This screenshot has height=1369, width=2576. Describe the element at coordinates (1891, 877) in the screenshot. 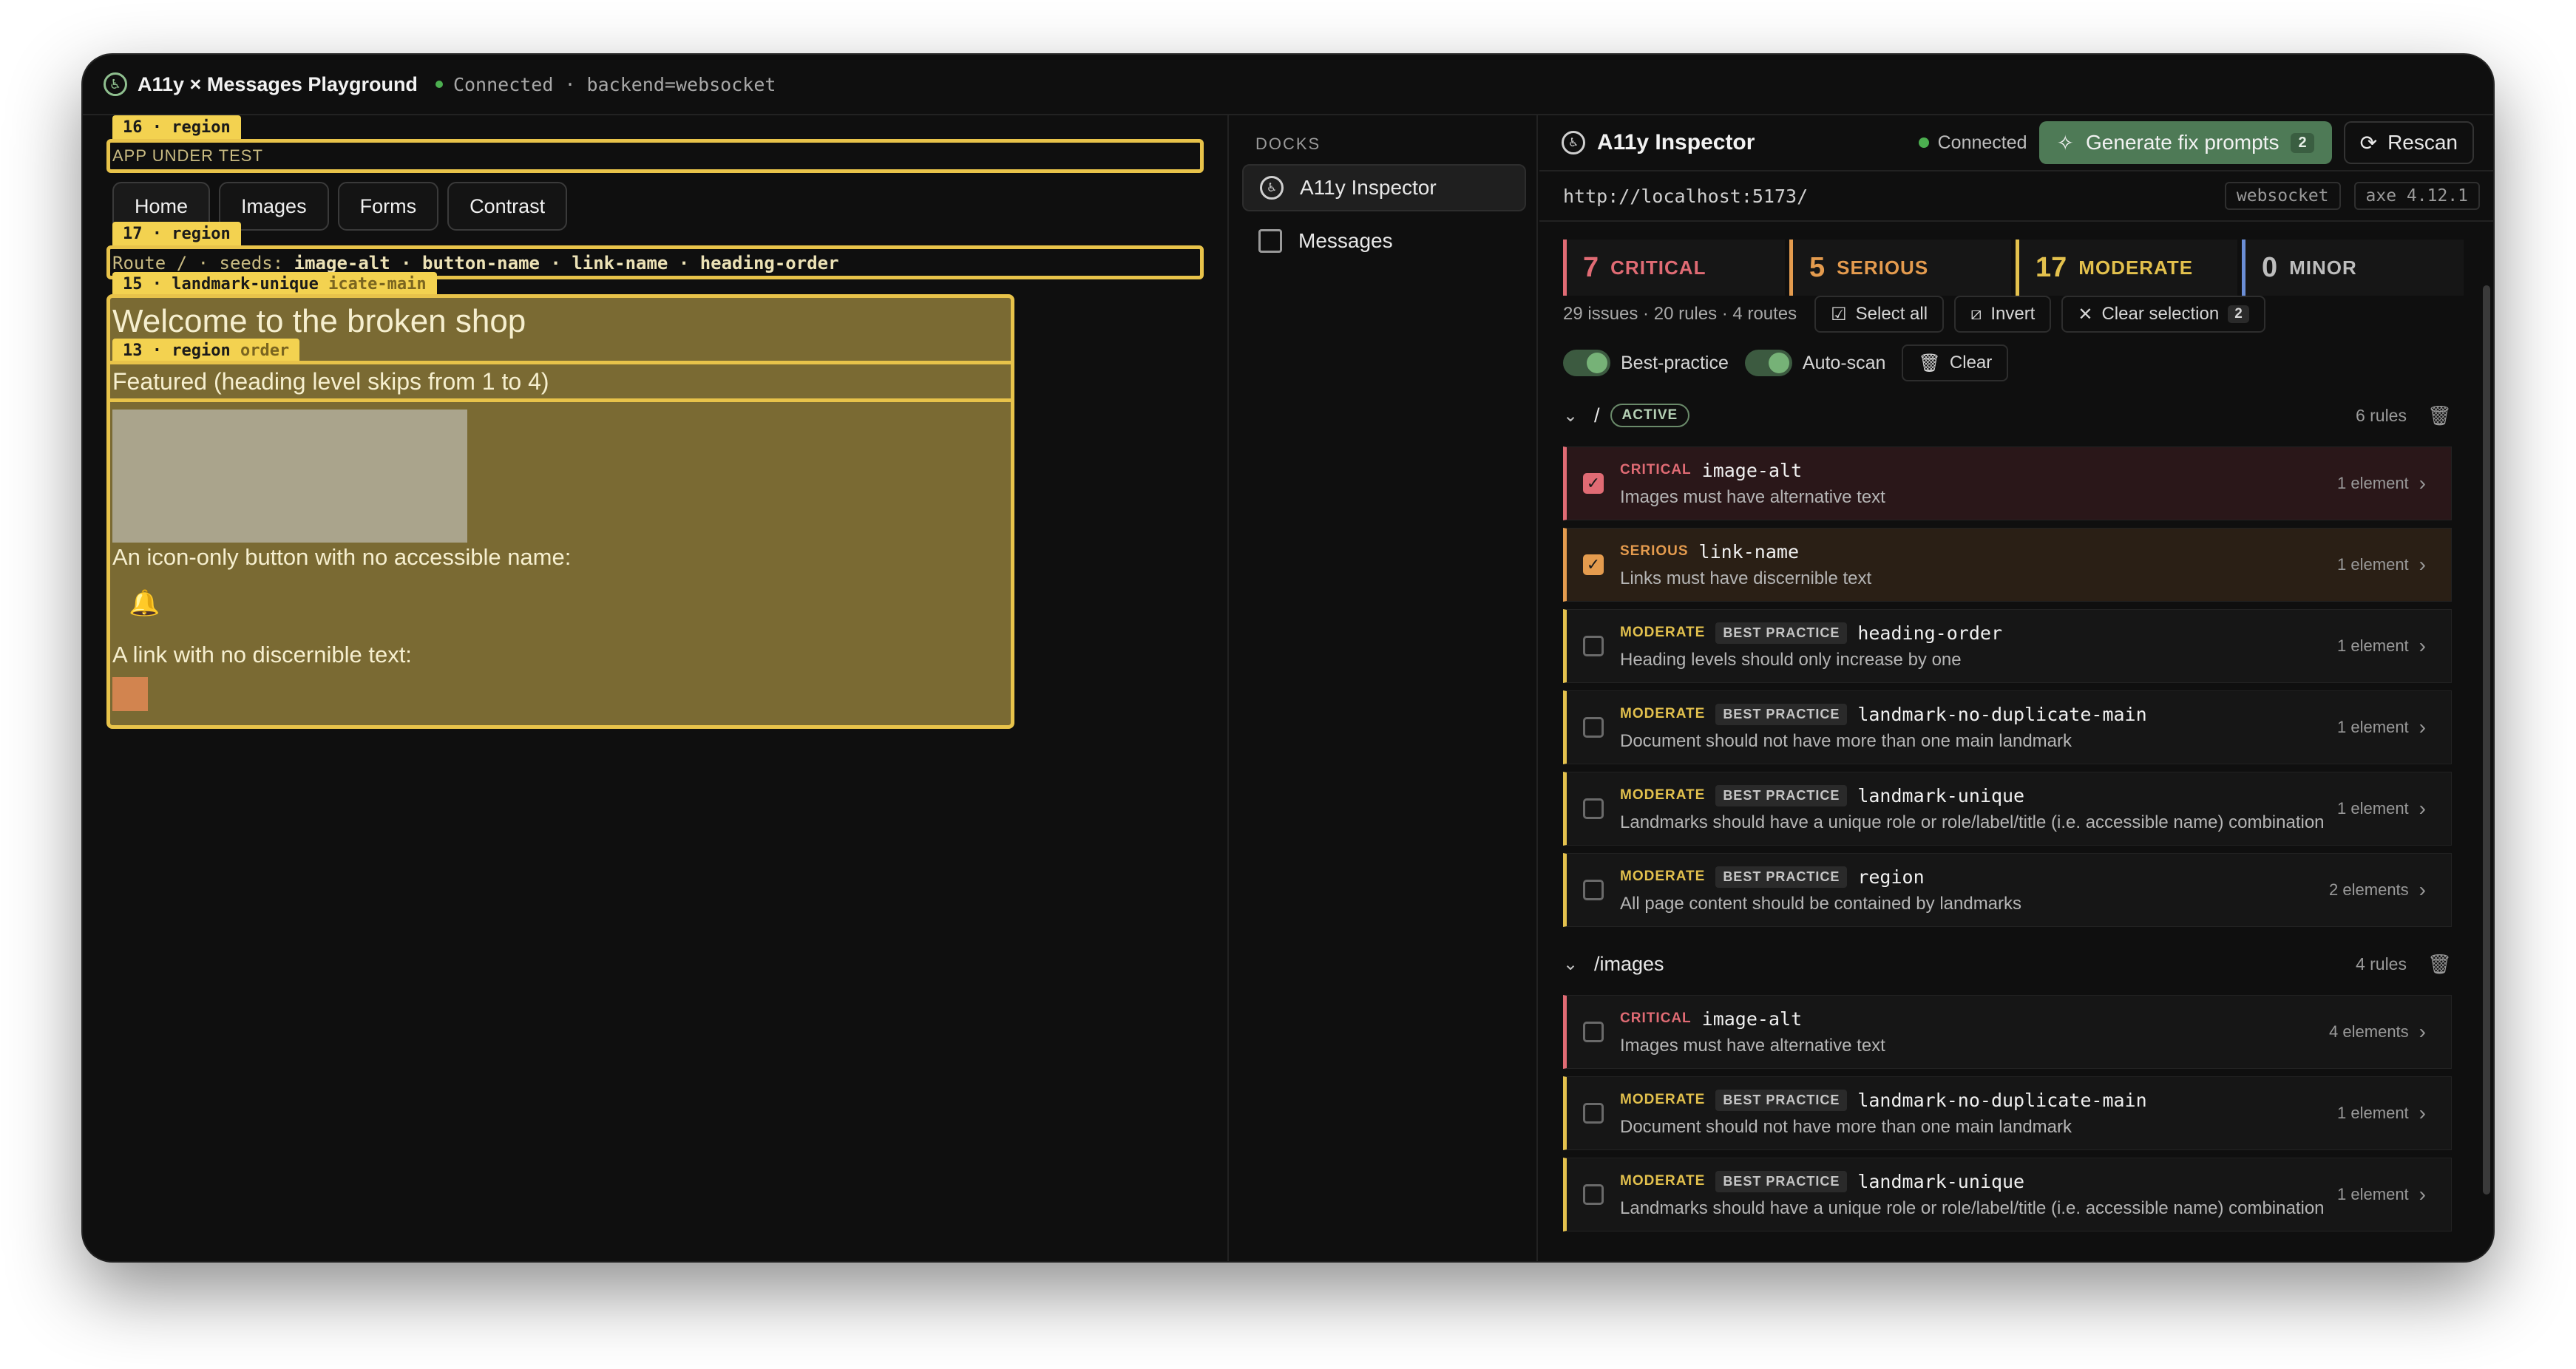

I see `rule-id: region` at that location.